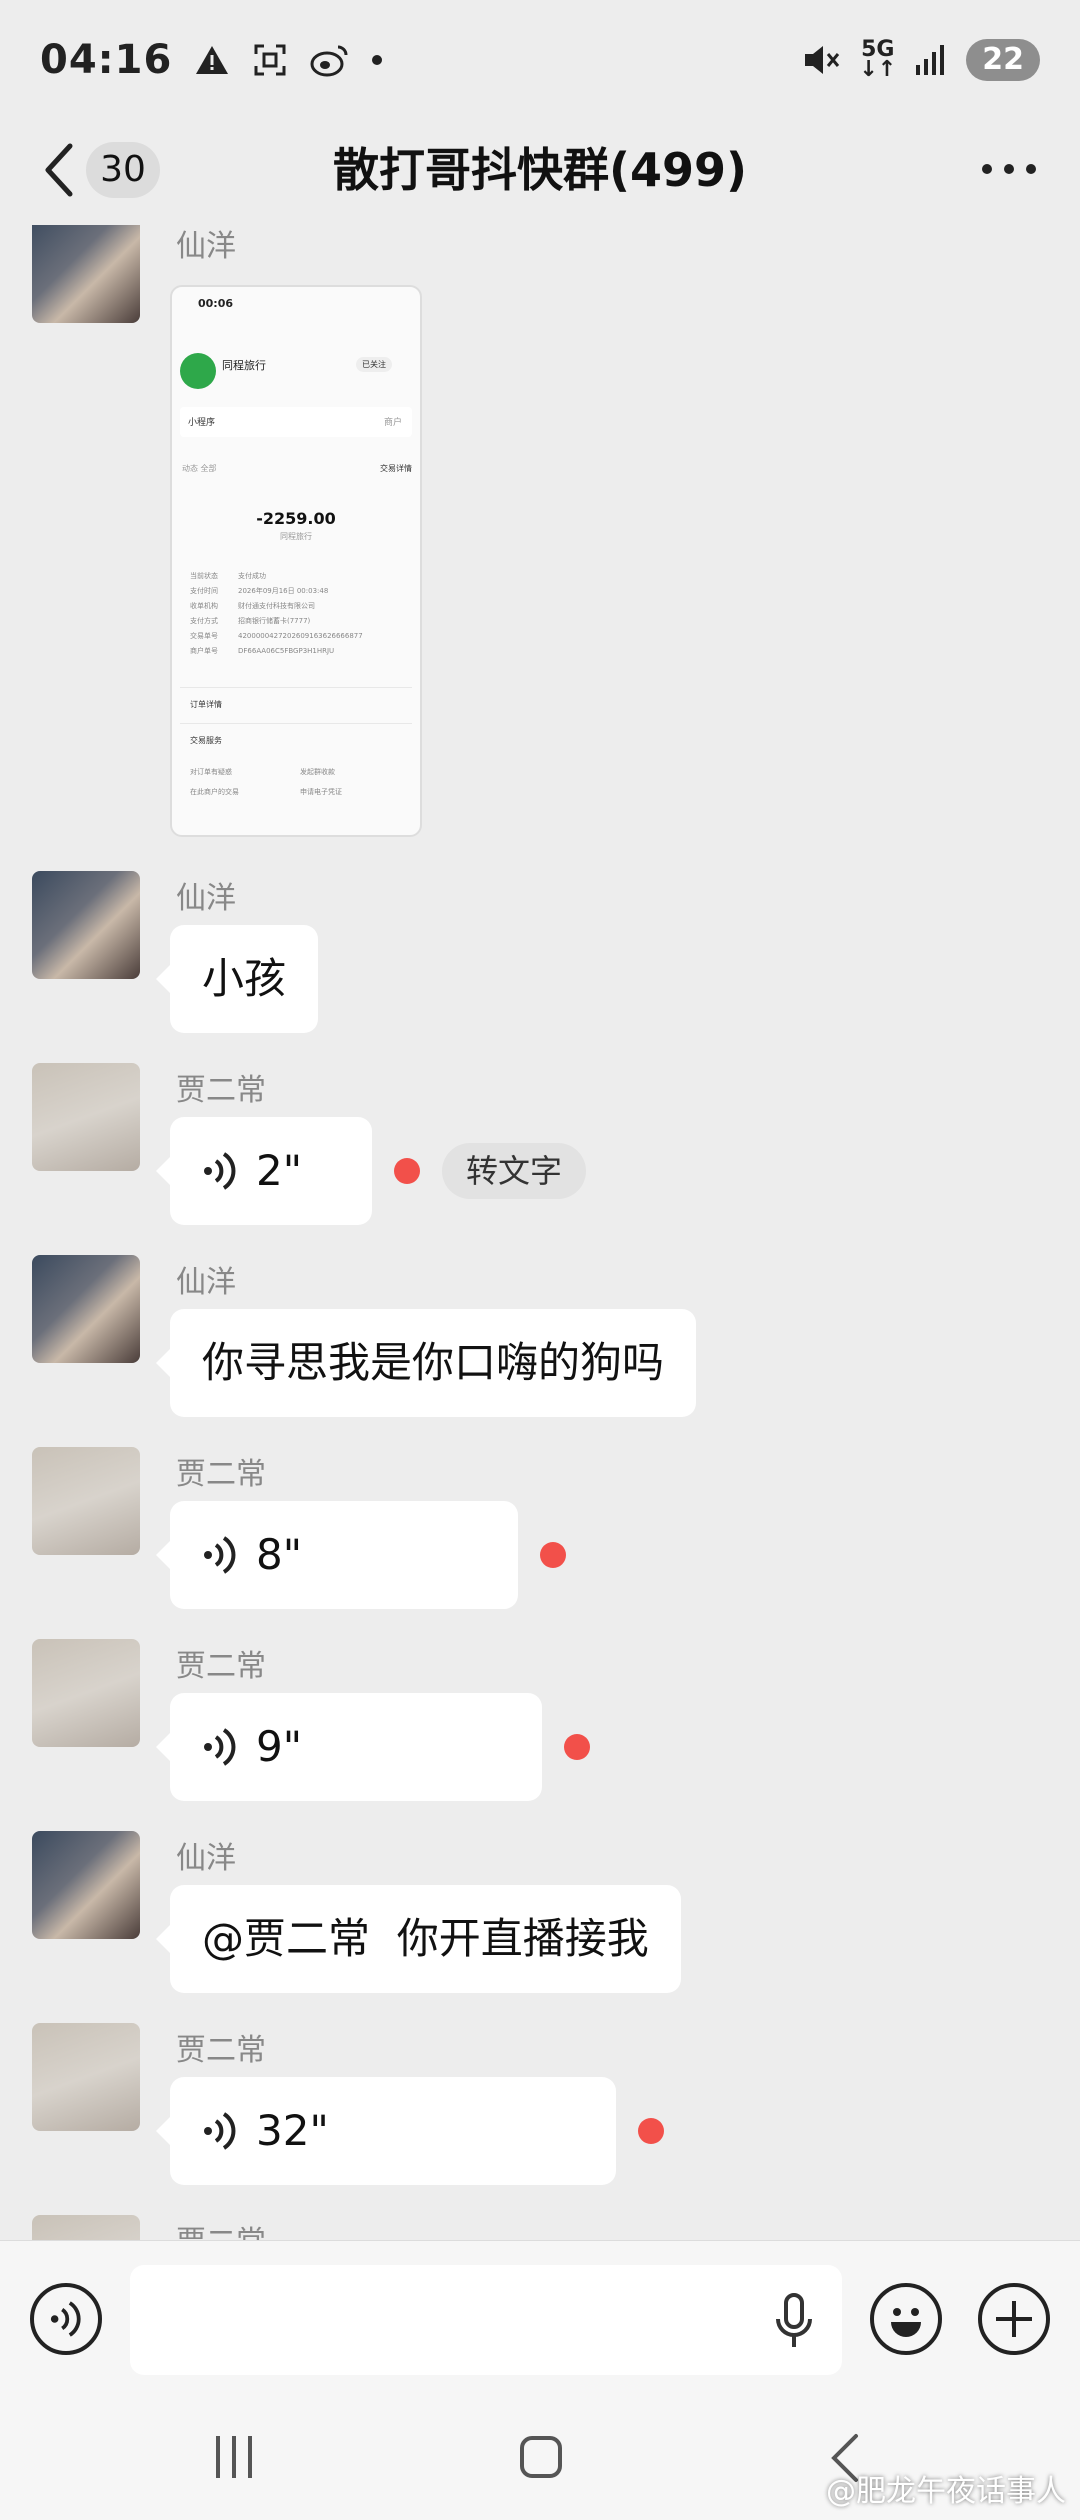  Describe the element at coordinates (386, 2131) in the screenshot. I see `voice-bubble: 32"` at that location.